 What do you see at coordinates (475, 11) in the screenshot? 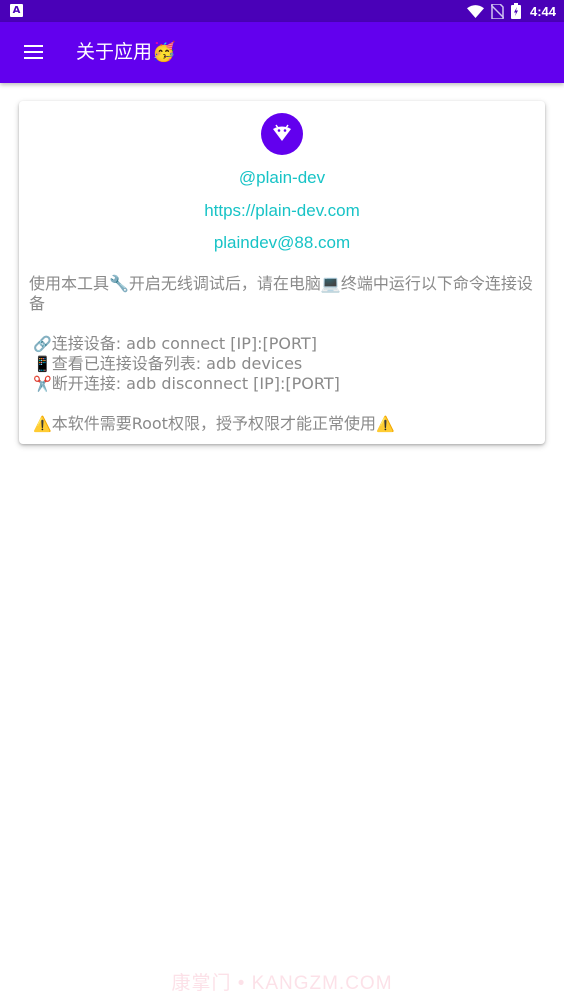
I see `wifi-icon` at bounding box center [475, 11].